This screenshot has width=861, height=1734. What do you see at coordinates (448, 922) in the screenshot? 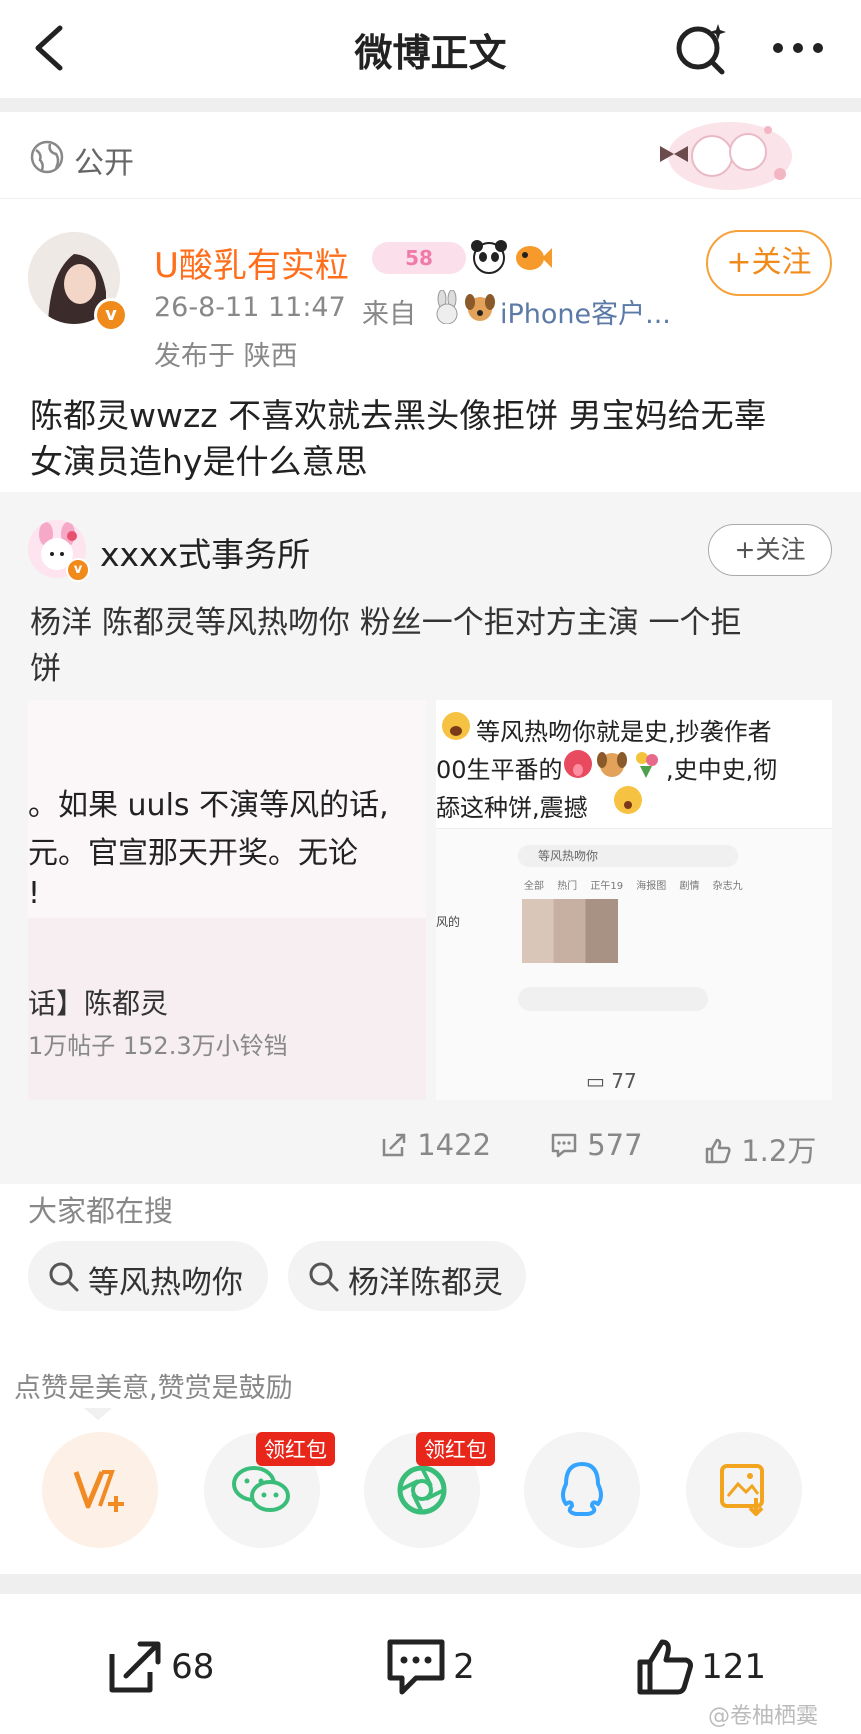
I see `inner-label: 风的` at bounding box center [448, 922].